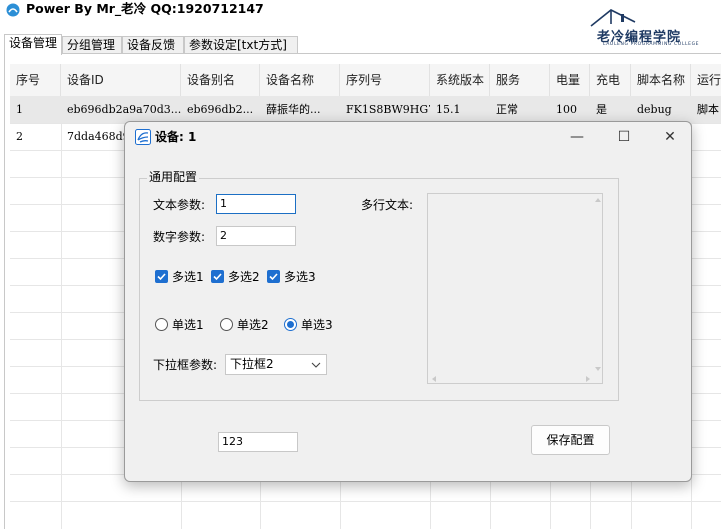  Describe the element at coordinates (520, 80) in the screenshot. I see `column-header-service: 服务` at that location.